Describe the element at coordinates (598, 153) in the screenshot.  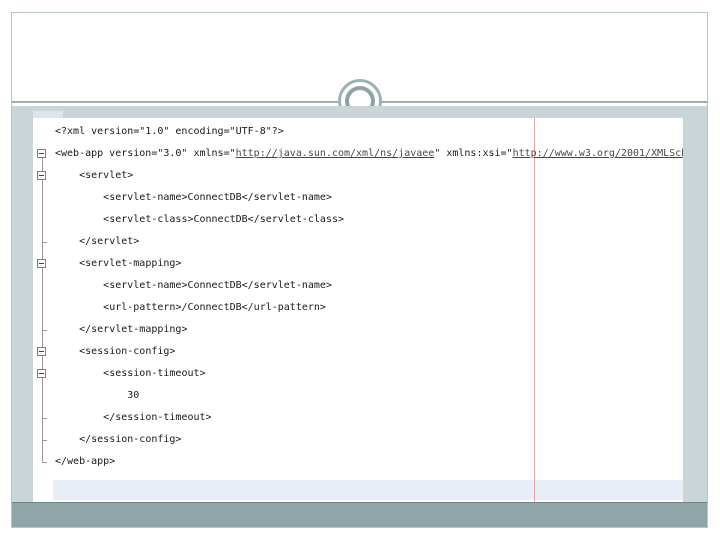
I see `code-url-link: http://www.w3.org/2001/XMLSch` at that location.